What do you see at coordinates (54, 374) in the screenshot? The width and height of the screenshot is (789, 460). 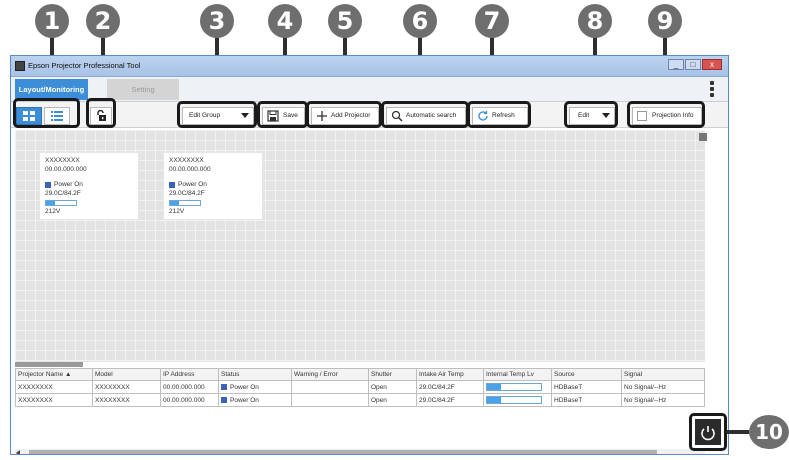 I see `column-header: Projector Name ▲` at bounding box center [54, 374].